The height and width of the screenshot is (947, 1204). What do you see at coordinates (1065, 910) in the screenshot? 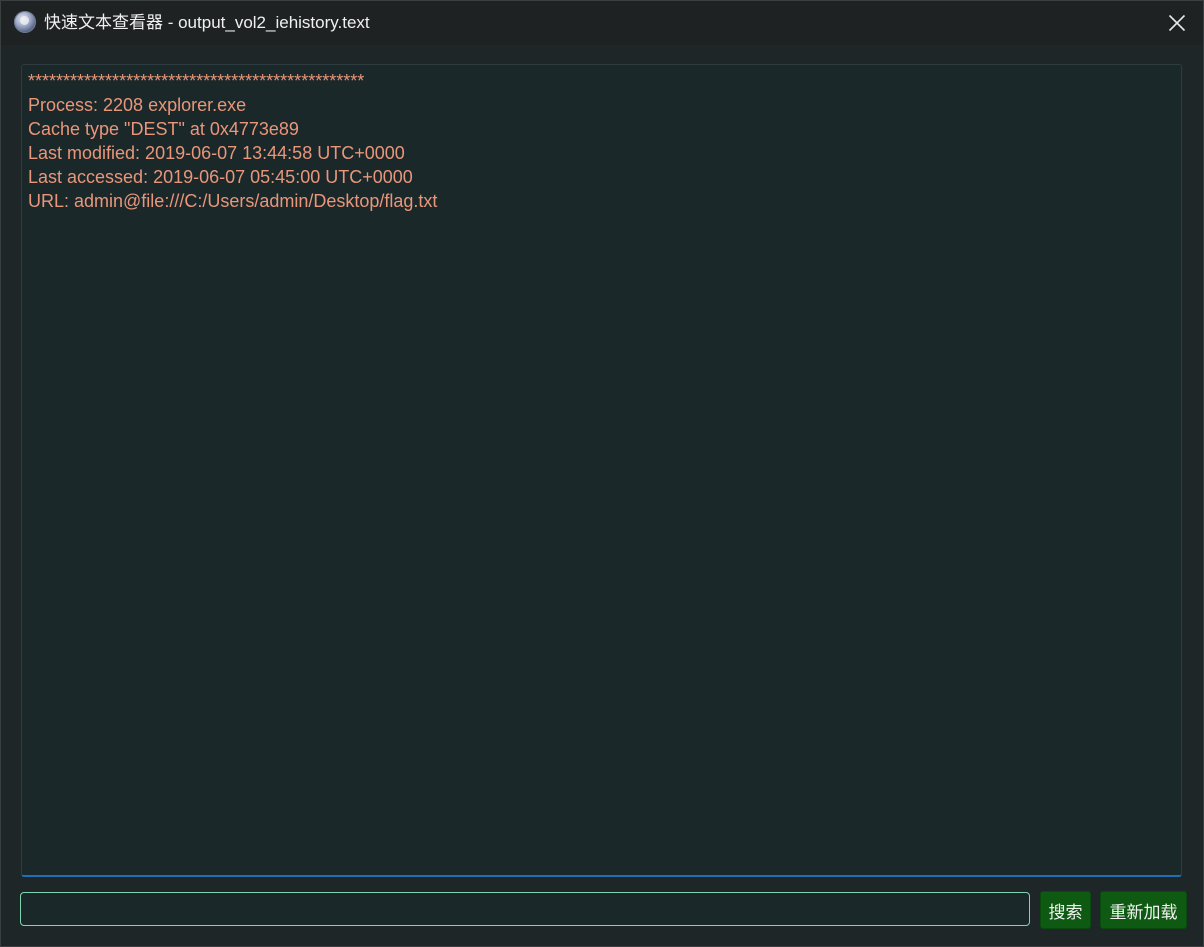
I see `search-button: 搜索` at bounding box center [1065, 910].